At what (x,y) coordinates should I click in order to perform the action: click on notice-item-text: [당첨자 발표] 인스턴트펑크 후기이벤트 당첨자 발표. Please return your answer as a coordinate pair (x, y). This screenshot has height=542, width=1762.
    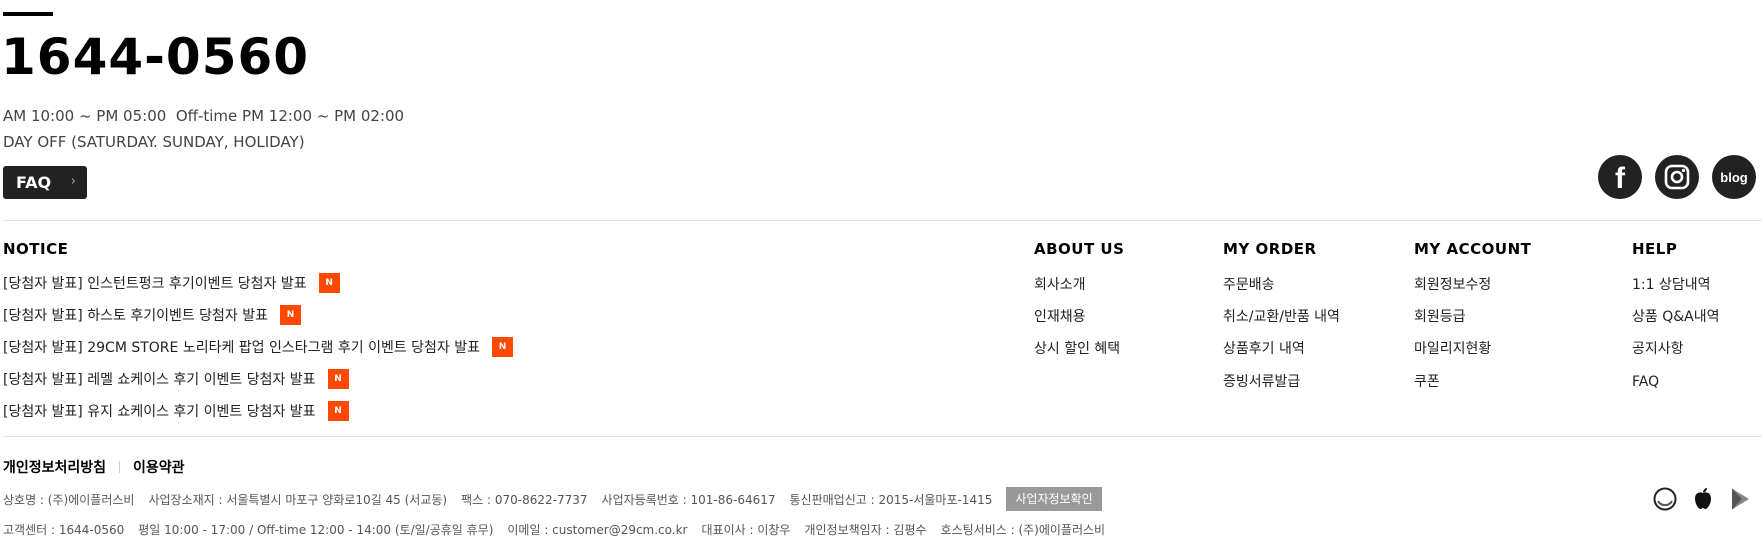
    Looking at the image, I should click on (155, 284).